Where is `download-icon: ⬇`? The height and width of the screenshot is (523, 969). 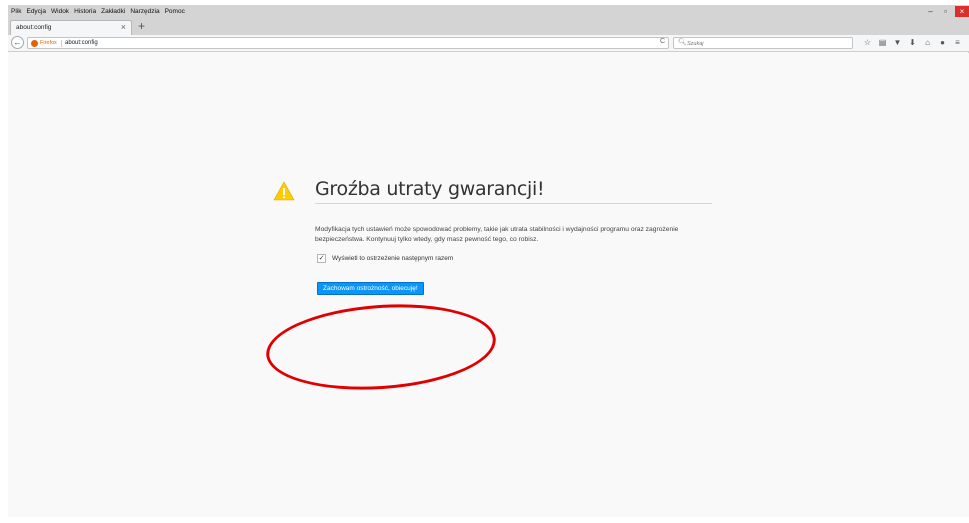 download-icon: ⬇ is located at coordinates (912, 43).